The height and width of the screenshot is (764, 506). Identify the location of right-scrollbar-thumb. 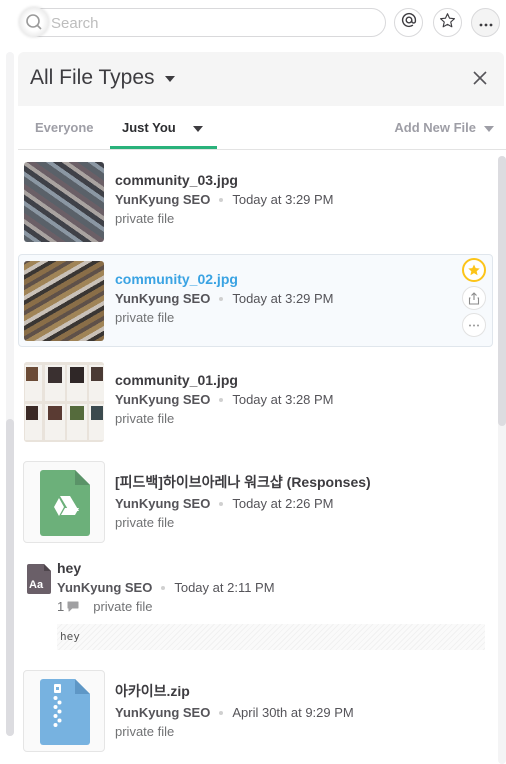
(502, 291).